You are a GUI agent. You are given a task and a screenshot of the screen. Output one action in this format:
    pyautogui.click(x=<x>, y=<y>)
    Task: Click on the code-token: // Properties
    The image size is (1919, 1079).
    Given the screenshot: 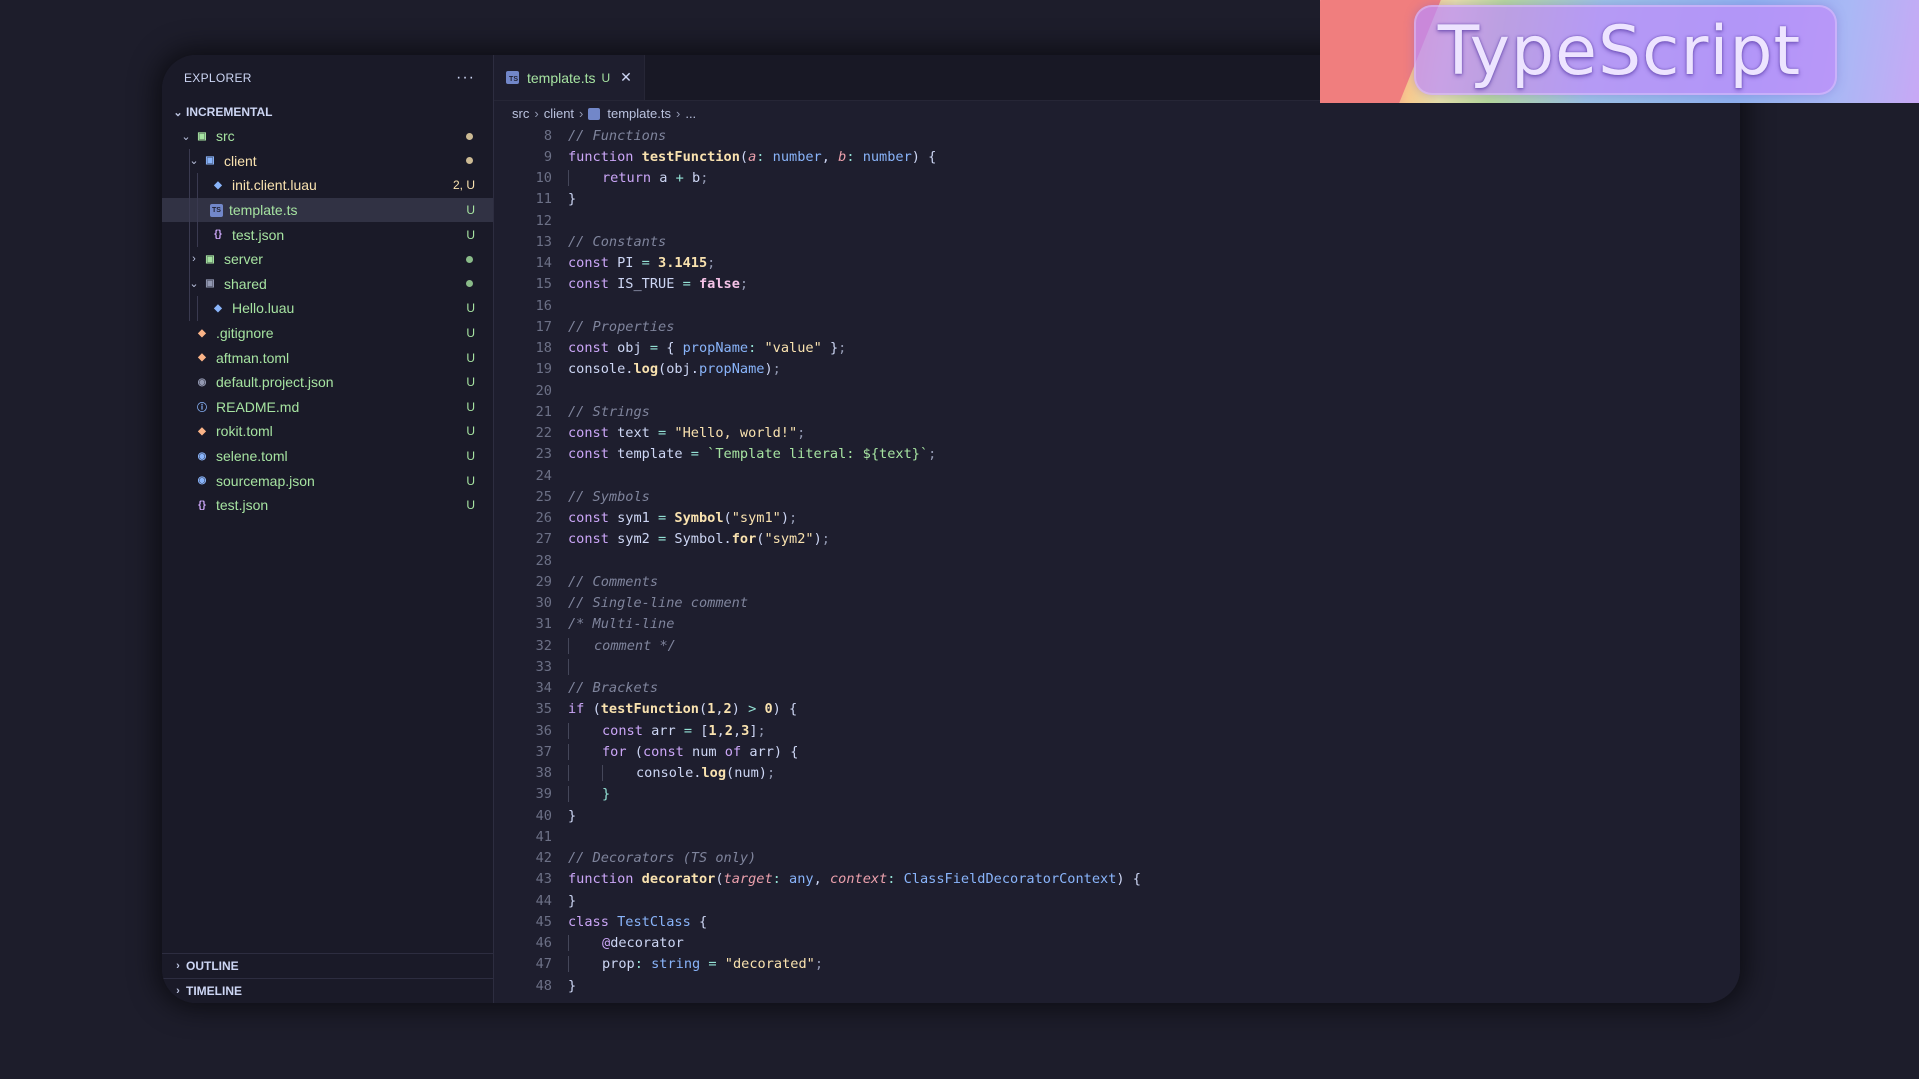 What is the action you would take?
    pyautogui.click(x=621, y=326)
    